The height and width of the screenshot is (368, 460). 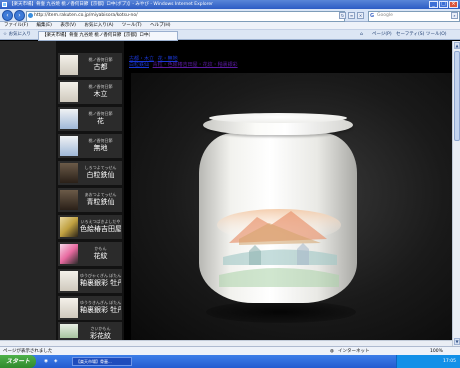 What do you see at coordinates (443, 4) in the screenshot?
I see `maximize-button: □` at bounding box center [443, 4].